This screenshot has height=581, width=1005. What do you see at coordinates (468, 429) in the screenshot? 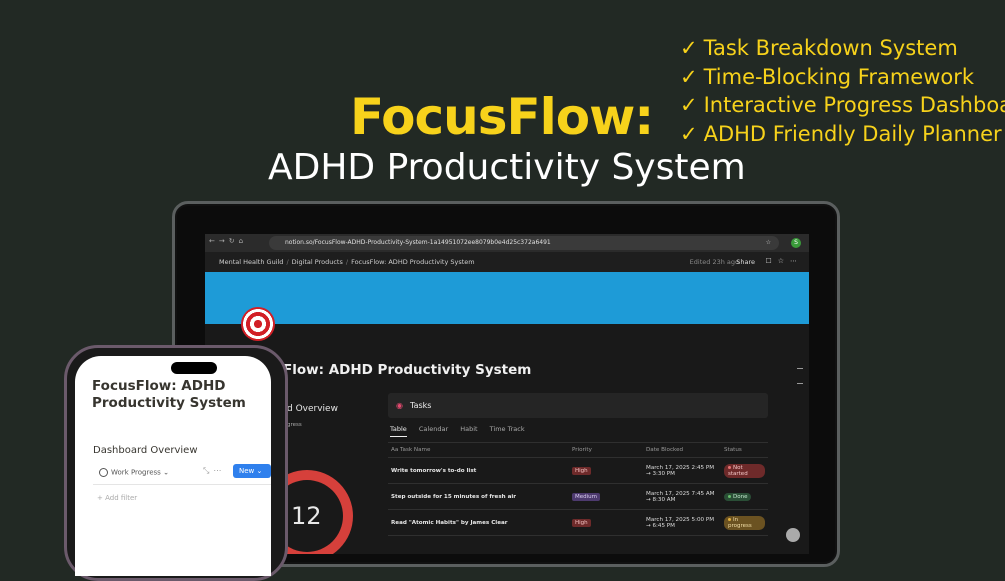
I see `tab-habit: Habit` at bounding box center [468, 429].